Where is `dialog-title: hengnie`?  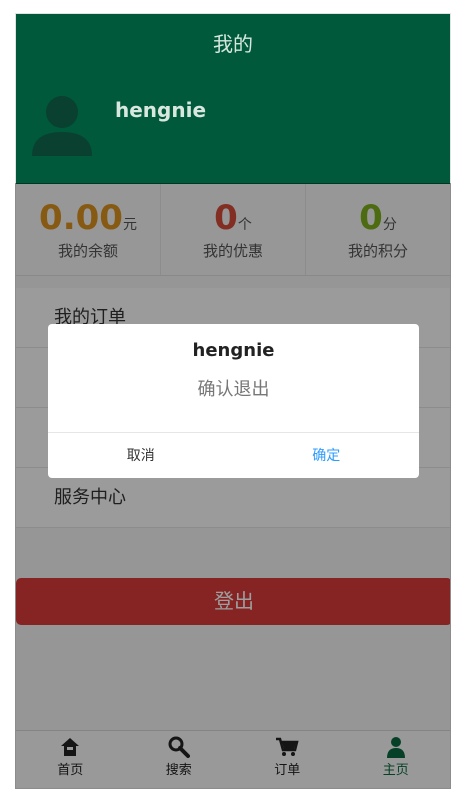
dialog-title: hengnie is located at coordinates (233, 350).